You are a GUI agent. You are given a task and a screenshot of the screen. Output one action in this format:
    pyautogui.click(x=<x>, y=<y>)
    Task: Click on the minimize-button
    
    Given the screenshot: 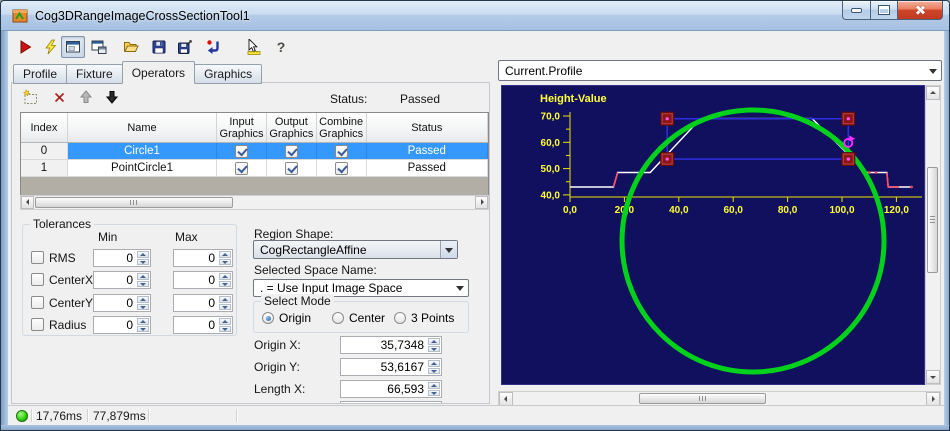 What is the action you would take?
    pyautogui.click(x=856, y=10)
    